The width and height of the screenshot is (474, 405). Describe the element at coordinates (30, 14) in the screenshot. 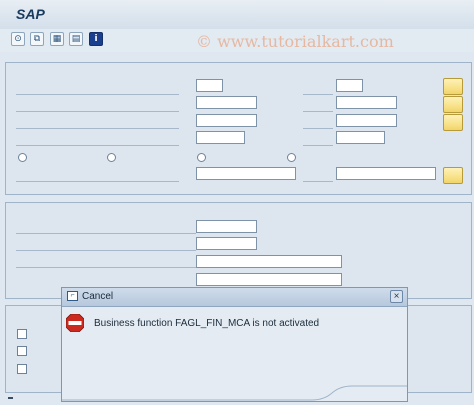

I see `app-title: SAP` at that location.